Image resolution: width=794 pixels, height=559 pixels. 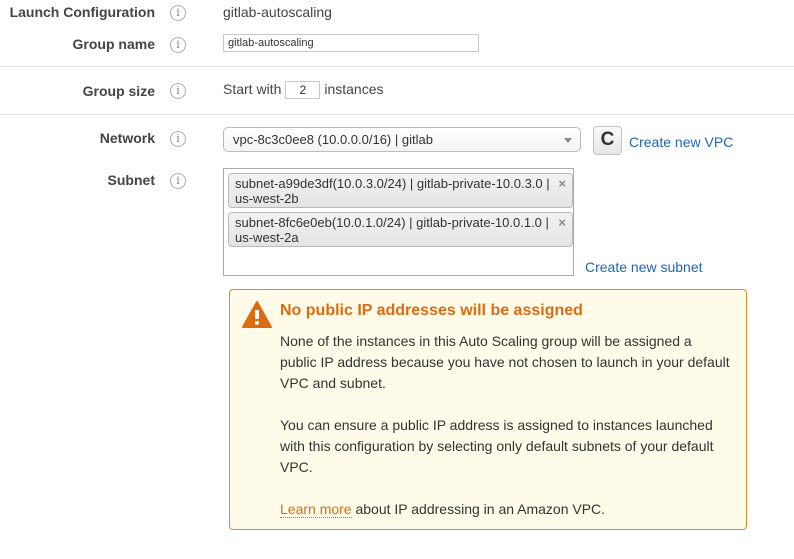 I want to click on learn-more-suffix: about IP addressing in an Amazon VPC., so click(x=480, y=509).